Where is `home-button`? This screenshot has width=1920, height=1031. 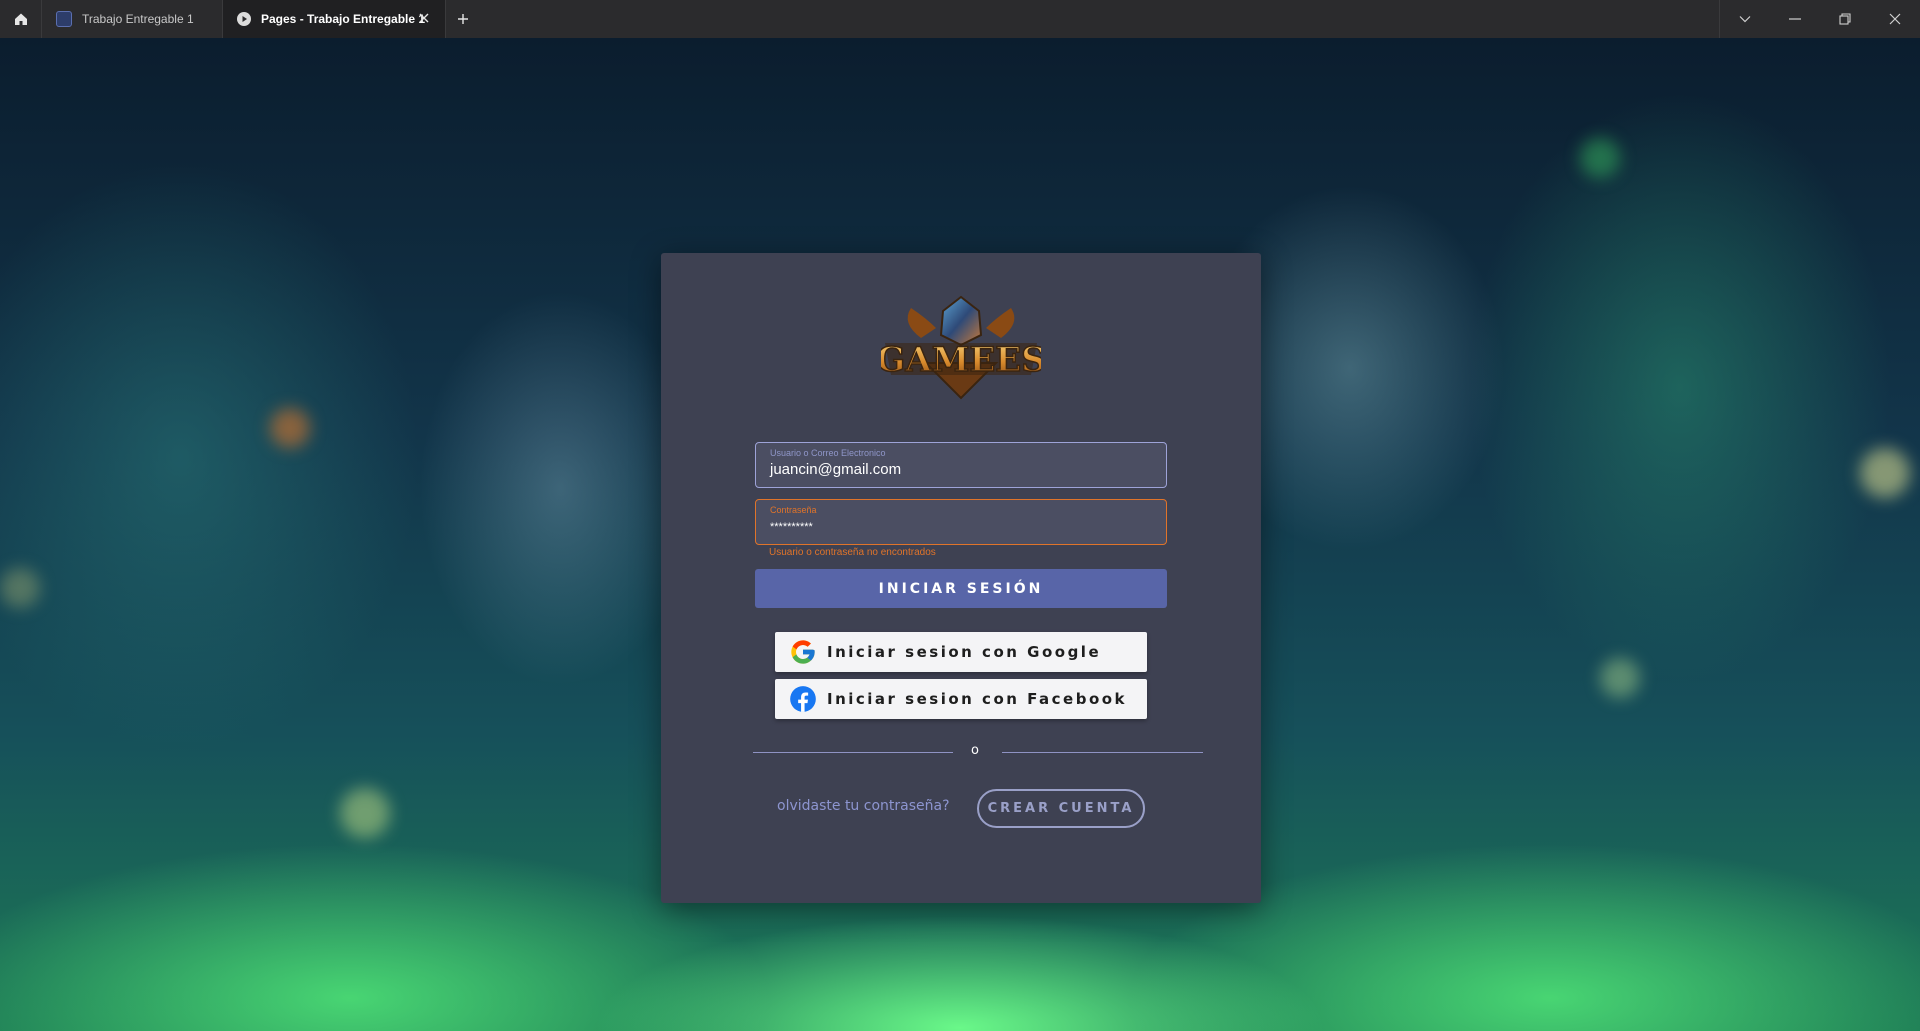 home-button is located at coordinates (21, 19).